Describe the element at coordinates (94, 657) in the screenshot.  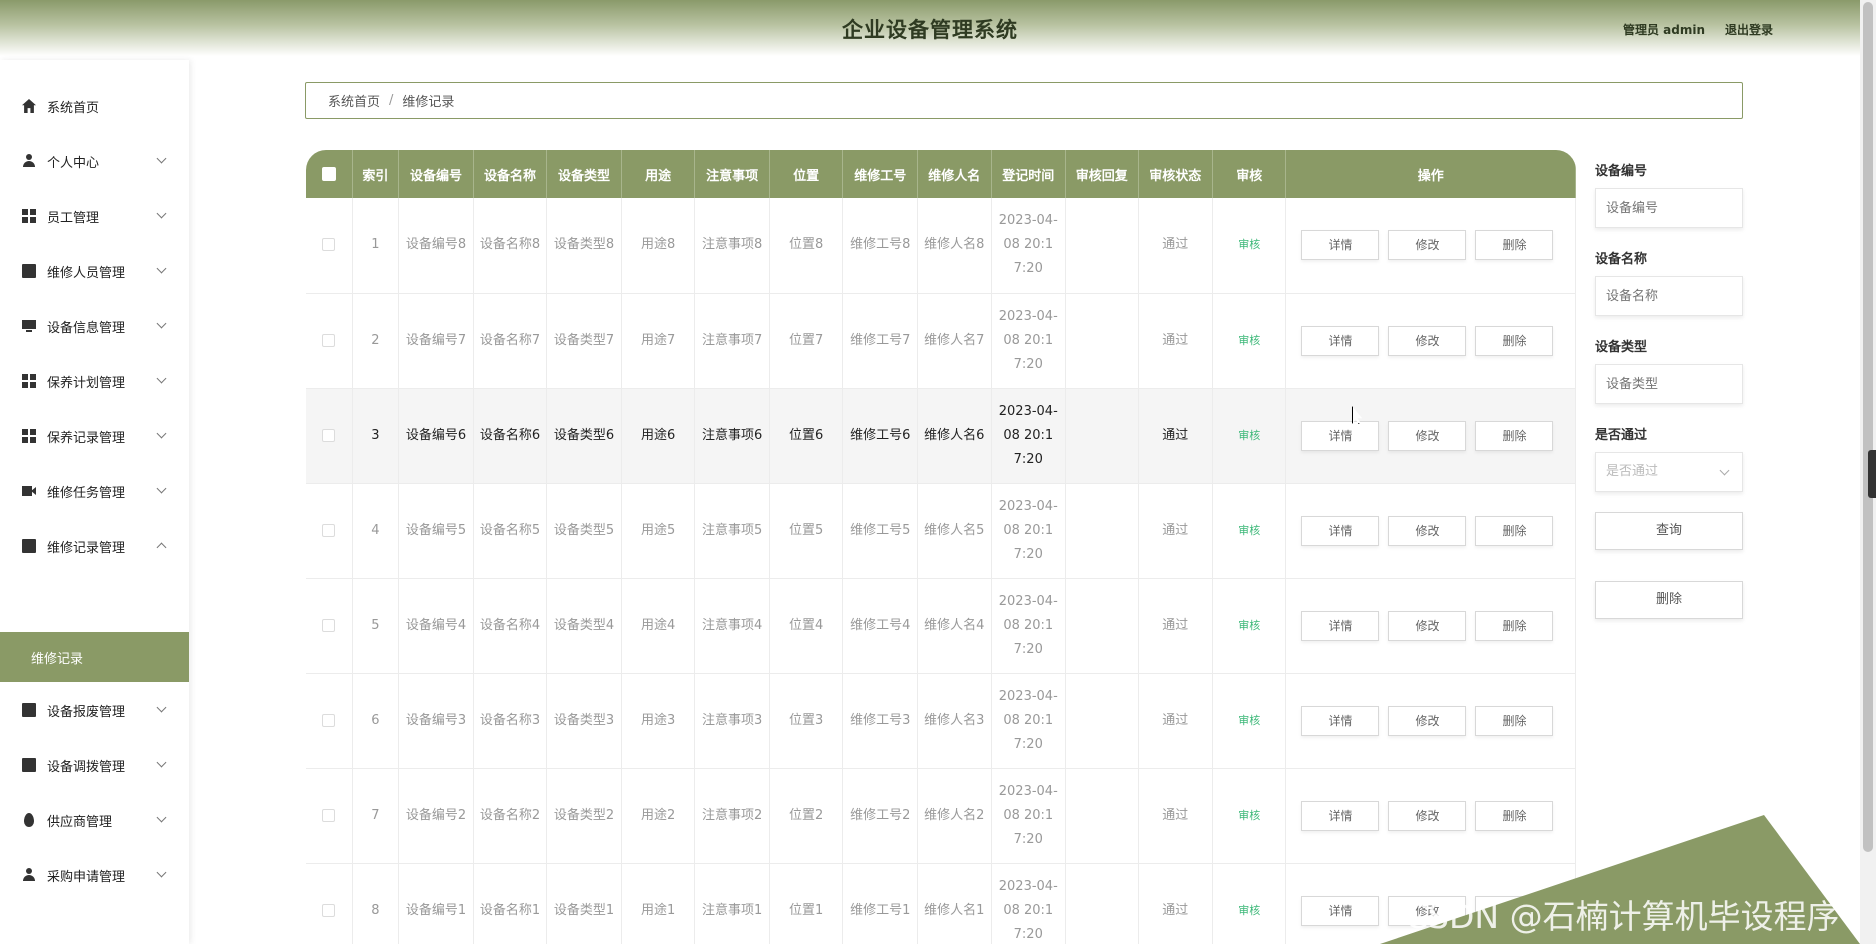
I see `sidebar-subitem-repair-record: 维修记录` at that location.